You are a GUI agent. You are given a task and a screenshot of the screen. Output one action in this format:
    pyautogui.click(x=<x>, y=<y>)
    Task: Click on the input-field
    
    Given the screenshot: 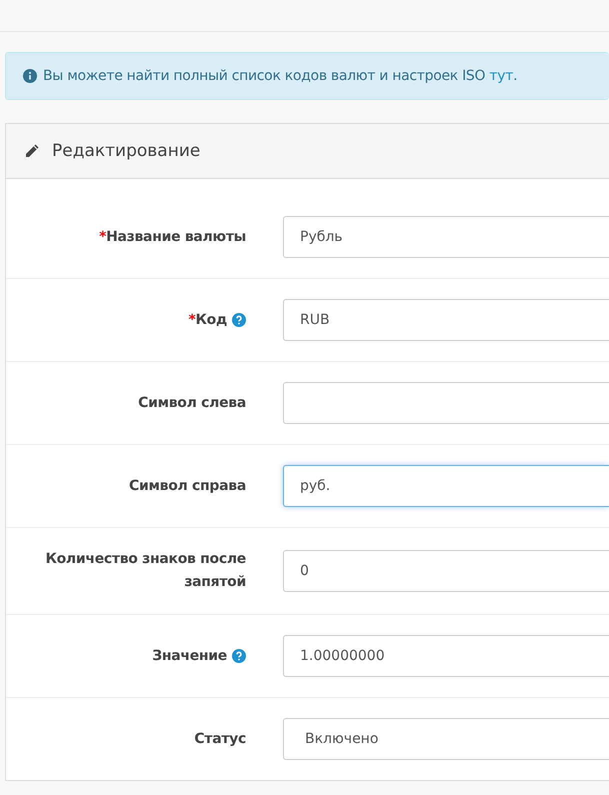 What is the action you would take?
    pyautogui.click(x=446, y=403)
    